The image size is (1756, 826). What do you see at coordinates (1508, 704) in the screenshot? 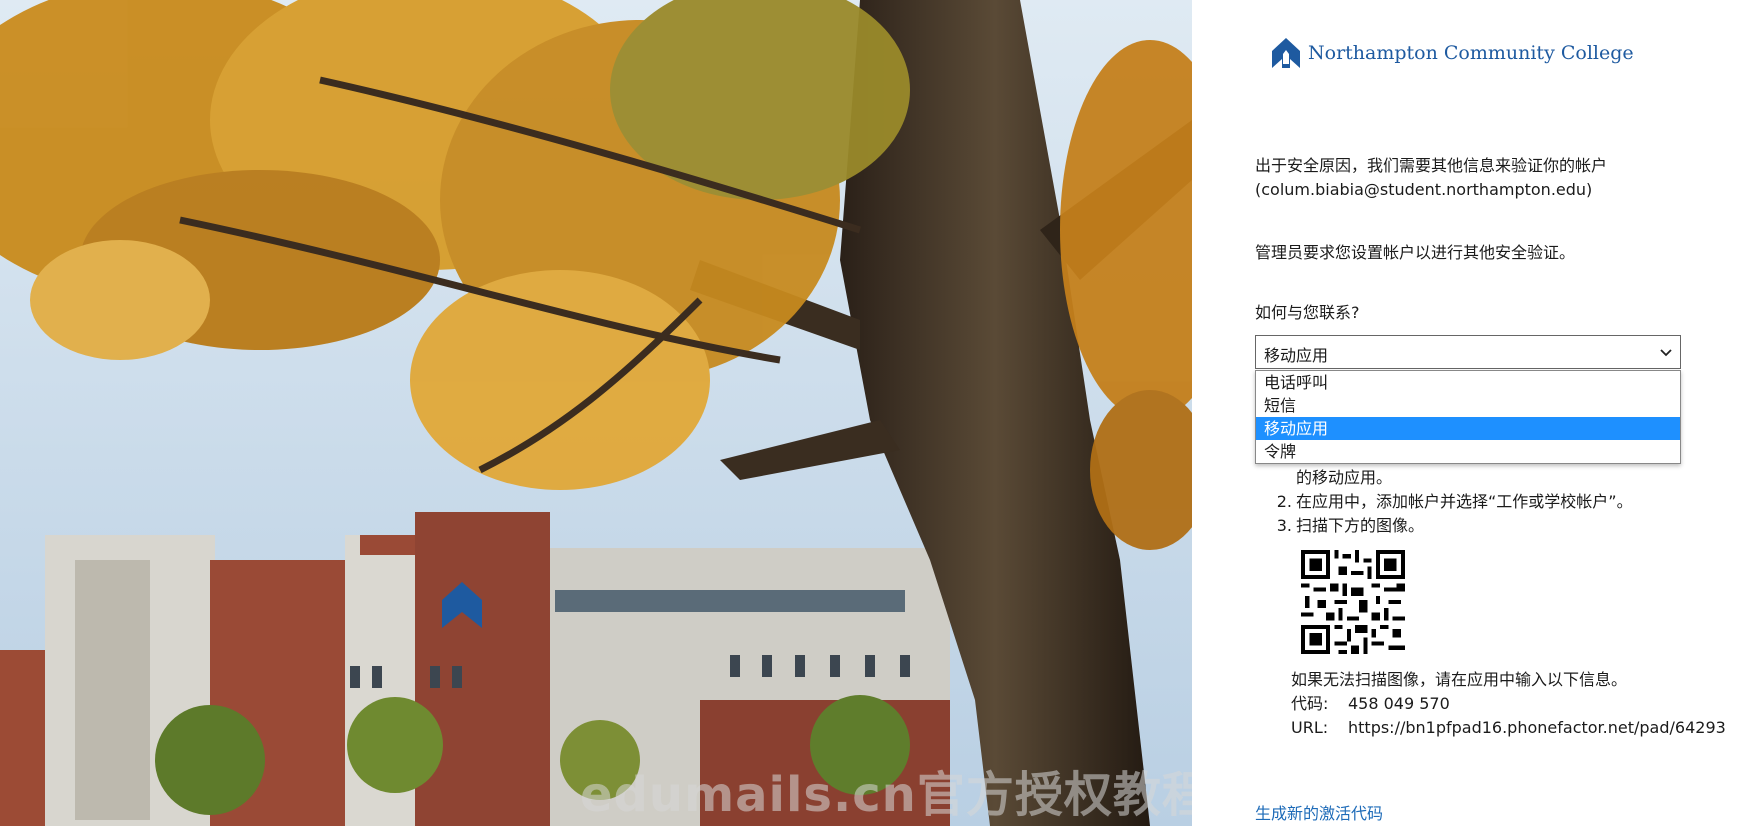
I see `code-row: 代码: 458 049 570` at bounding box center [1508, 704].